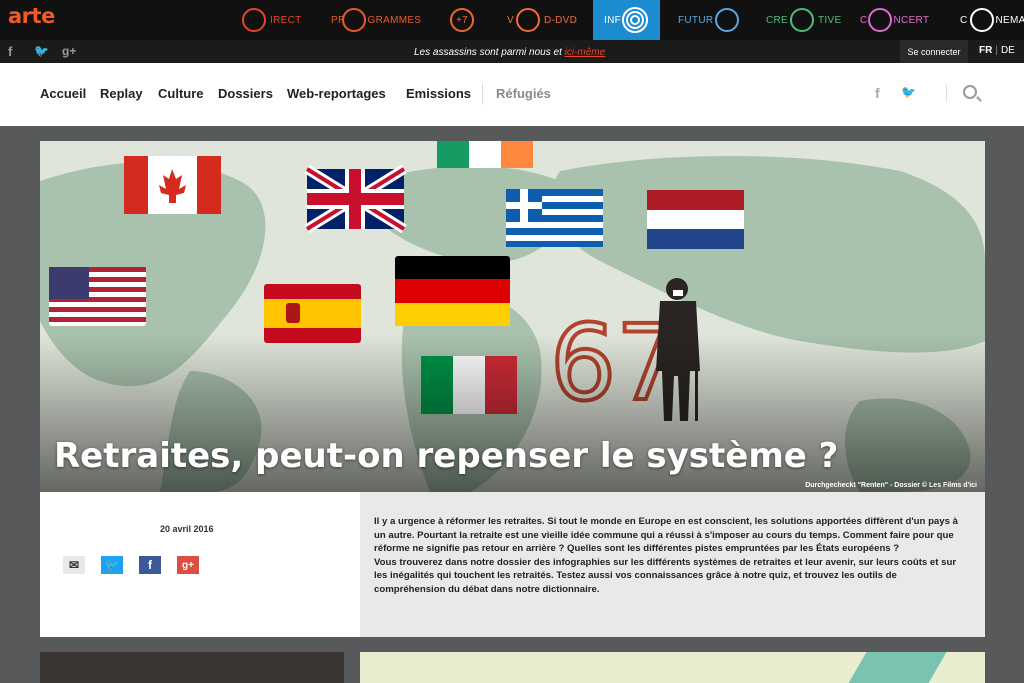 The image size is (1024, 683). Describe the element at coordinates (997, 50) in the screenshot. I see `language-switch: FR | DE` at that location.